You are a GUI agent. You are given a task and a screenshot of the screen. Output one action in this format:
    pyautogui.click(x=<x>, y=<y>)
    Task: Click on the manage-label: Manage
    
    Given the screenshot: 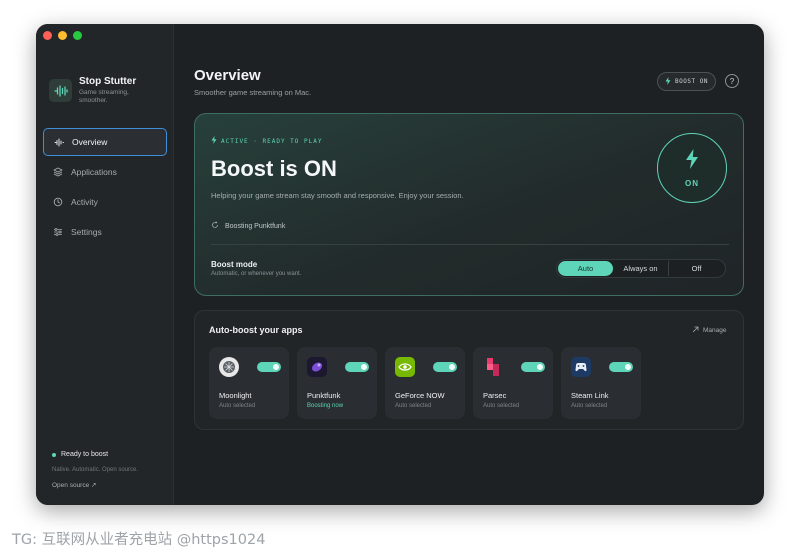 What is the action you would take?
    pyautogui.click(x=715, y=330)
    